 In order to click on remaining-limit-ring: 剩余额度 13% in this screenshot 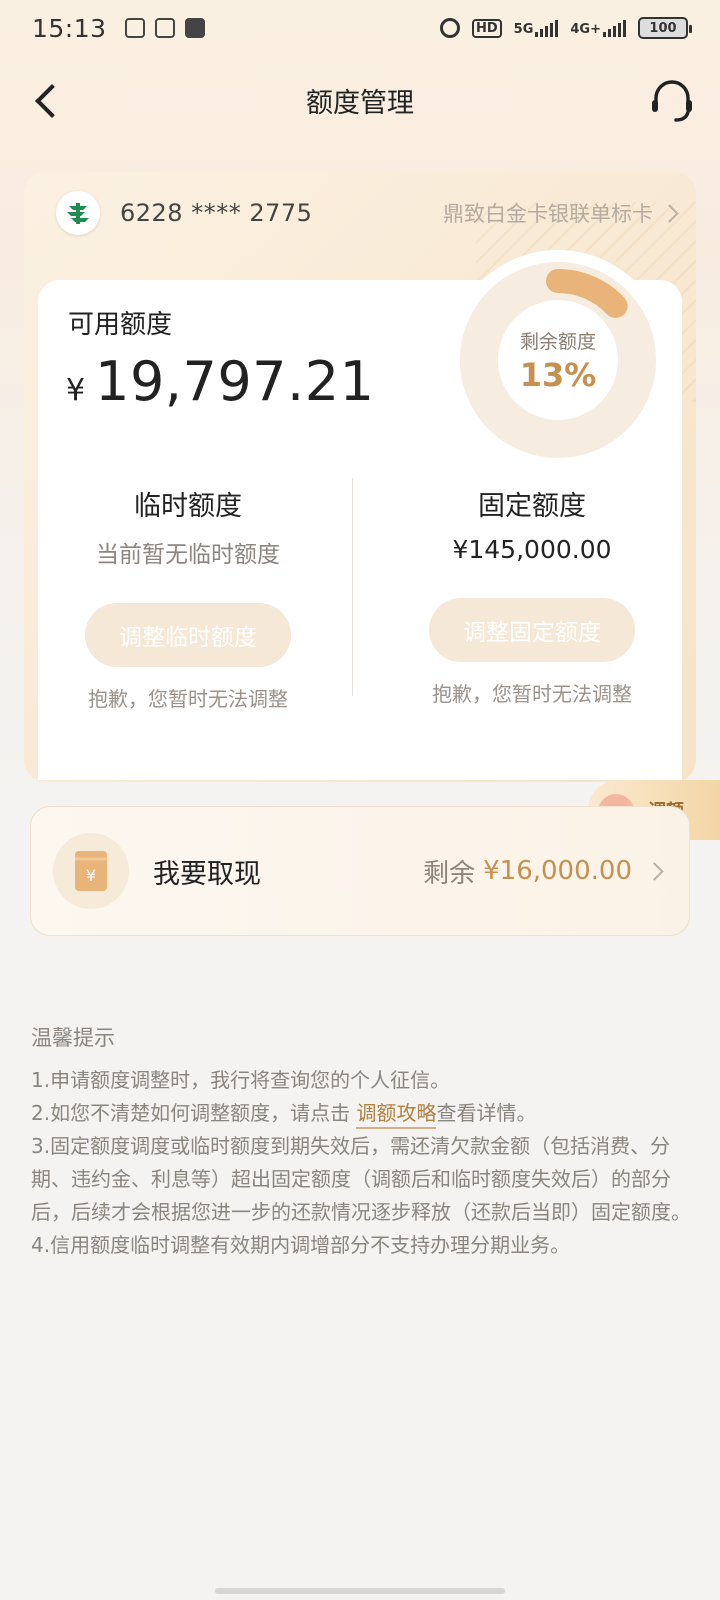, I will do `click(558, 360)`.